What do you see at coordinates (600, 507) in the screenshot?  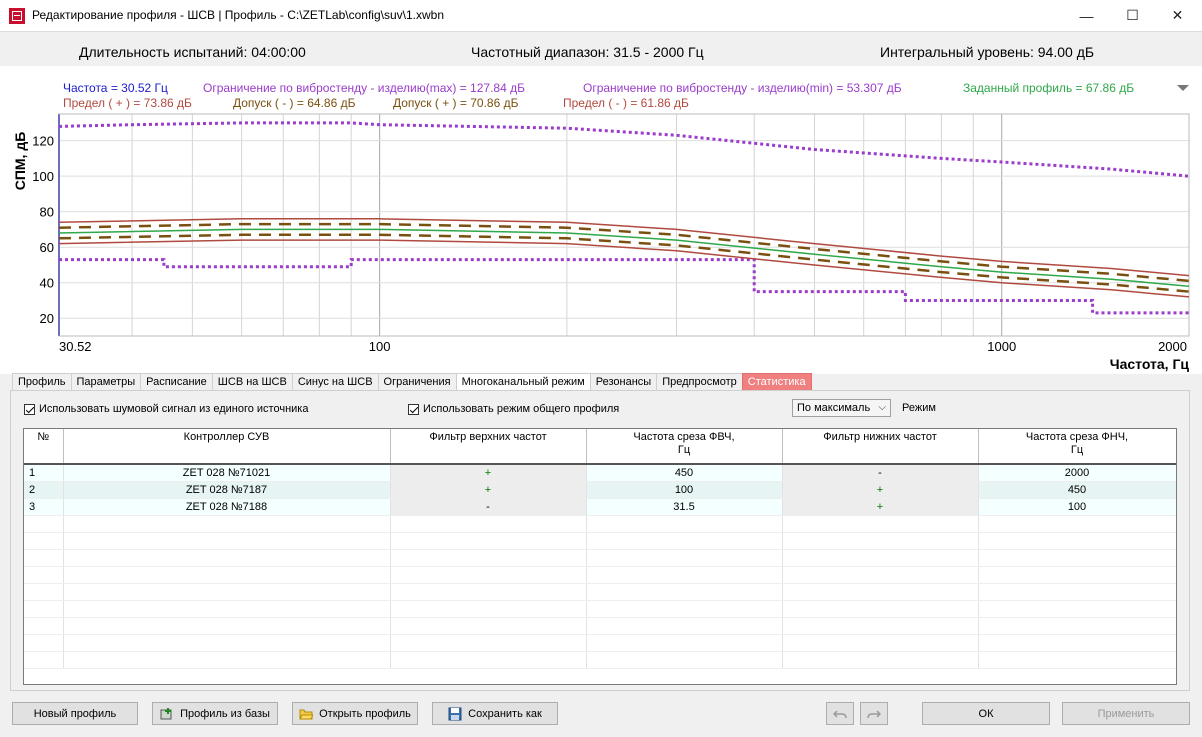 I see `table-row: 3 ZET 028 №7188-31.5 +100` at bounding box center [600, 507].